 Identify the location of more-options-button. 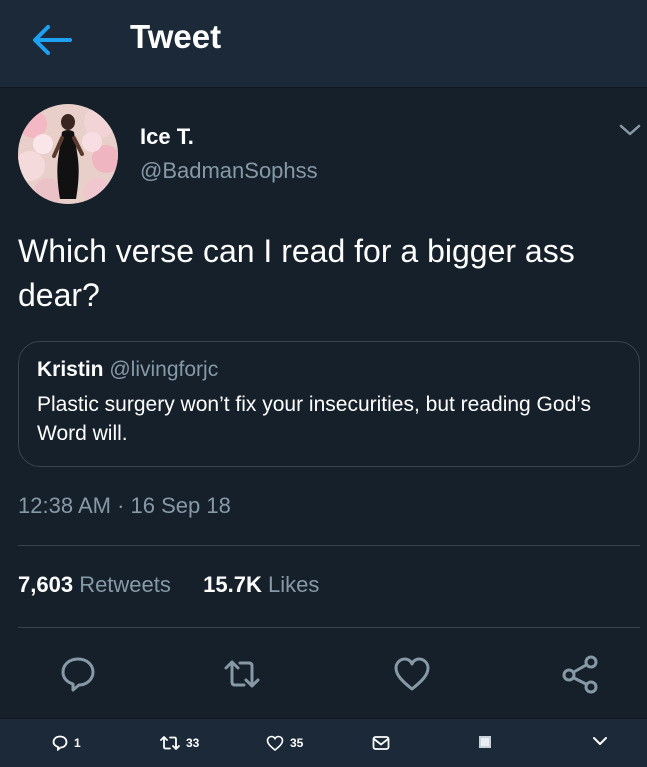
(630, 130).